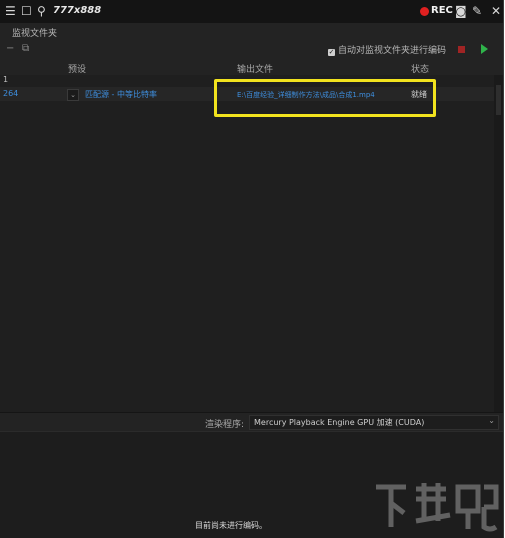  I want to click on queue-toolbar: − ⧉ ✓ 自动对监视文件夹进行编码, so click(251, 50).